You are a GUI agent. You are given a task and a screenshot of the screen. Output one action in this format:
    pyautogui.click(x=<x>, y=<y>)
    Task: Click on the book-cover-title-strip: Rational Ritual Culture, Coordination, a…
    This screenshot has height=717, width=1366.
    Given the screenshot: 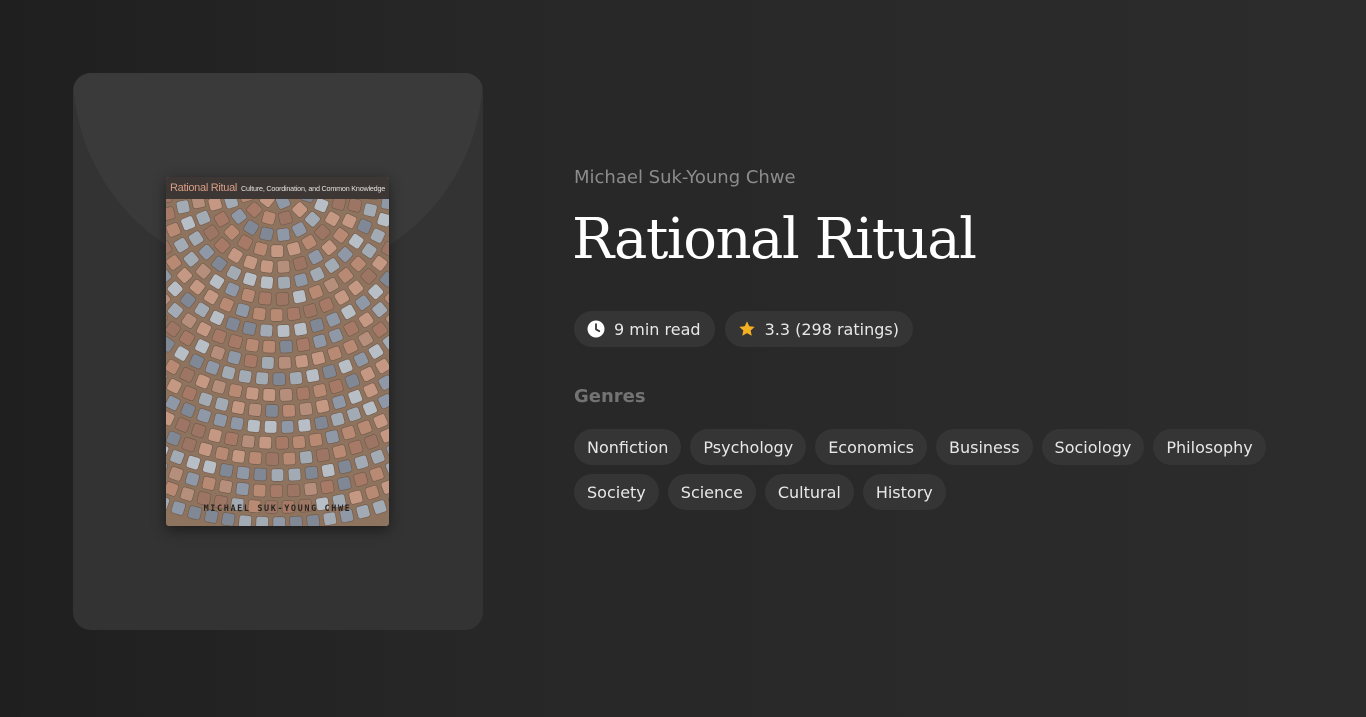 What is the action you would take?
    pyautogui.click(x=277, y=188)
    